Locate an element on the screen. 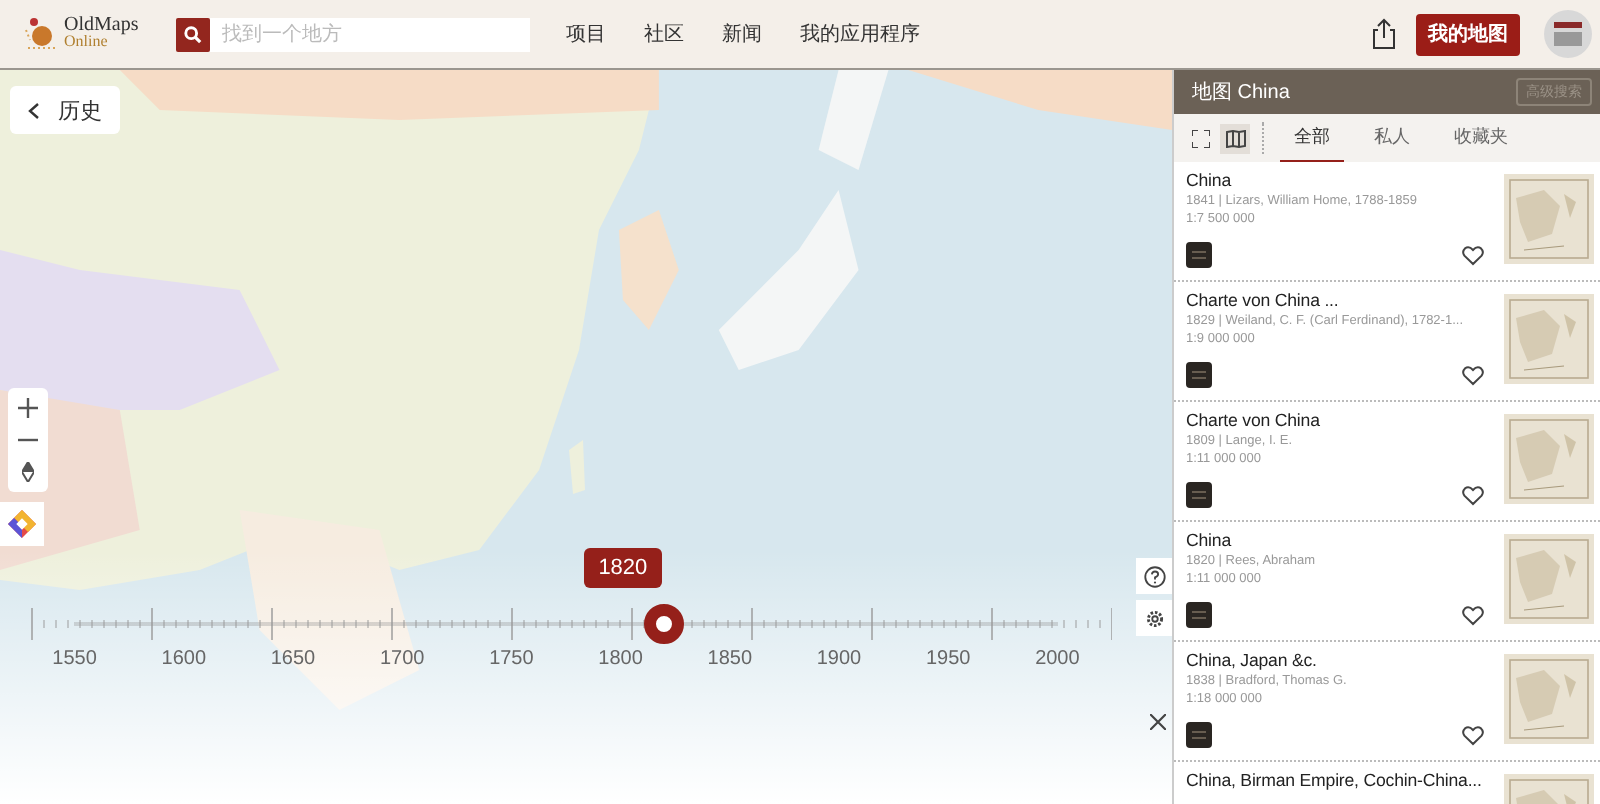 The width and height of the screenshot is (1600, 804). expand-icon is located at coordinates (1201, 138).